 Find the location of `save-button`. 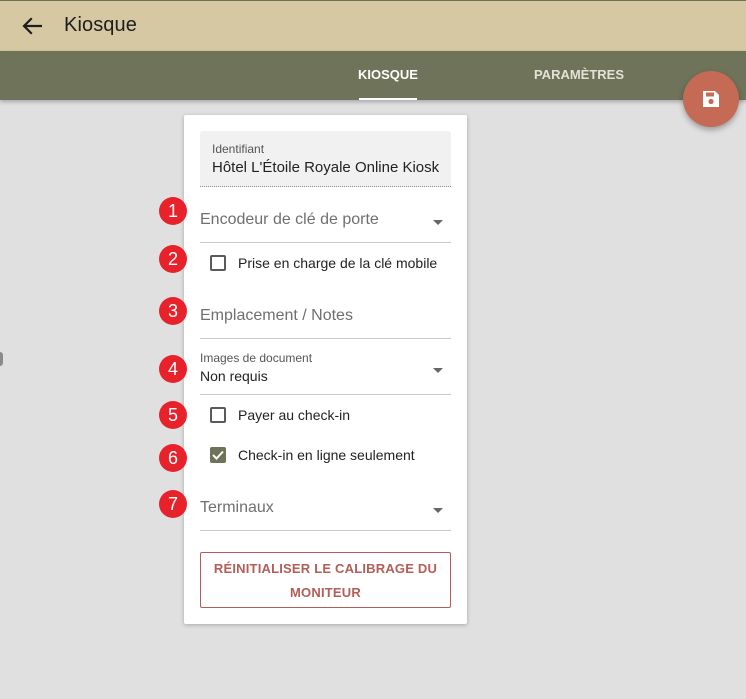

save-button is located at coordinates (711, 99).